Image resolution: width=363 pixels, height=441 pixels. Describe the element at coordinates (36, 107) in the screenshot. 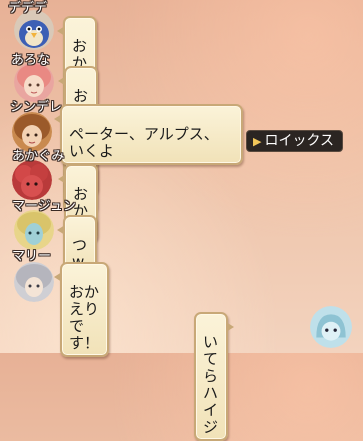

I see `sender-name: シンデレ` at that location.